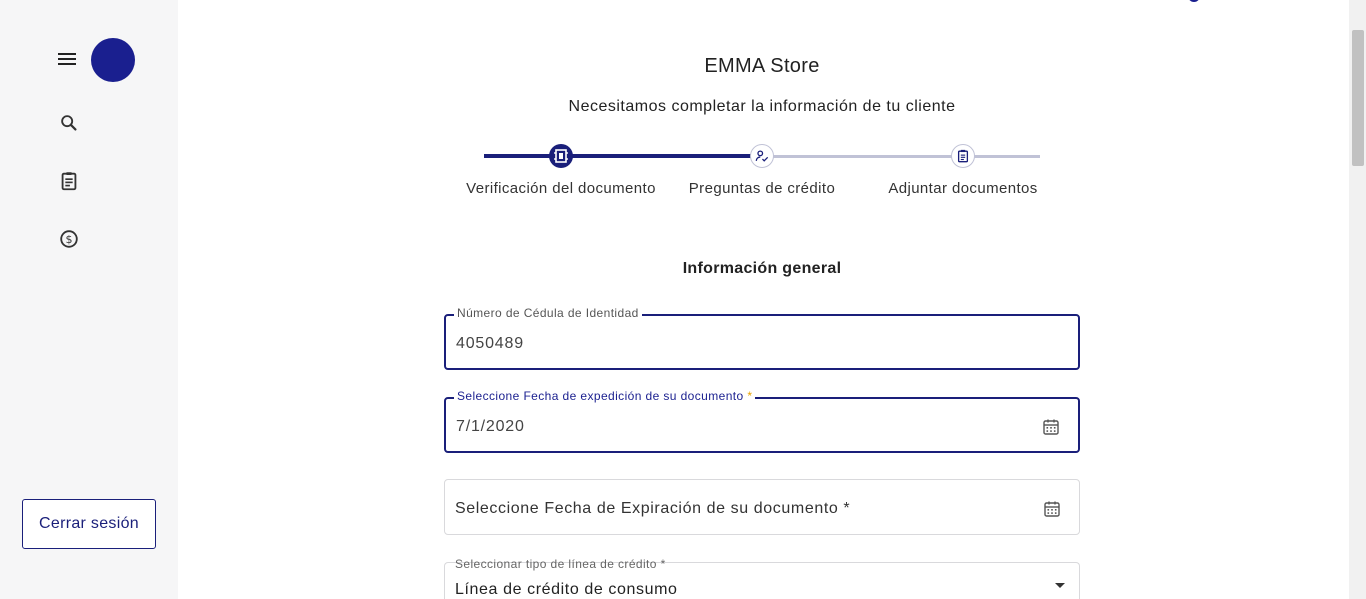  What do you see at coordinates (1060, 585) in the screenshot?
I see `chevron-down-icon` at bounding box center [1060, 585].